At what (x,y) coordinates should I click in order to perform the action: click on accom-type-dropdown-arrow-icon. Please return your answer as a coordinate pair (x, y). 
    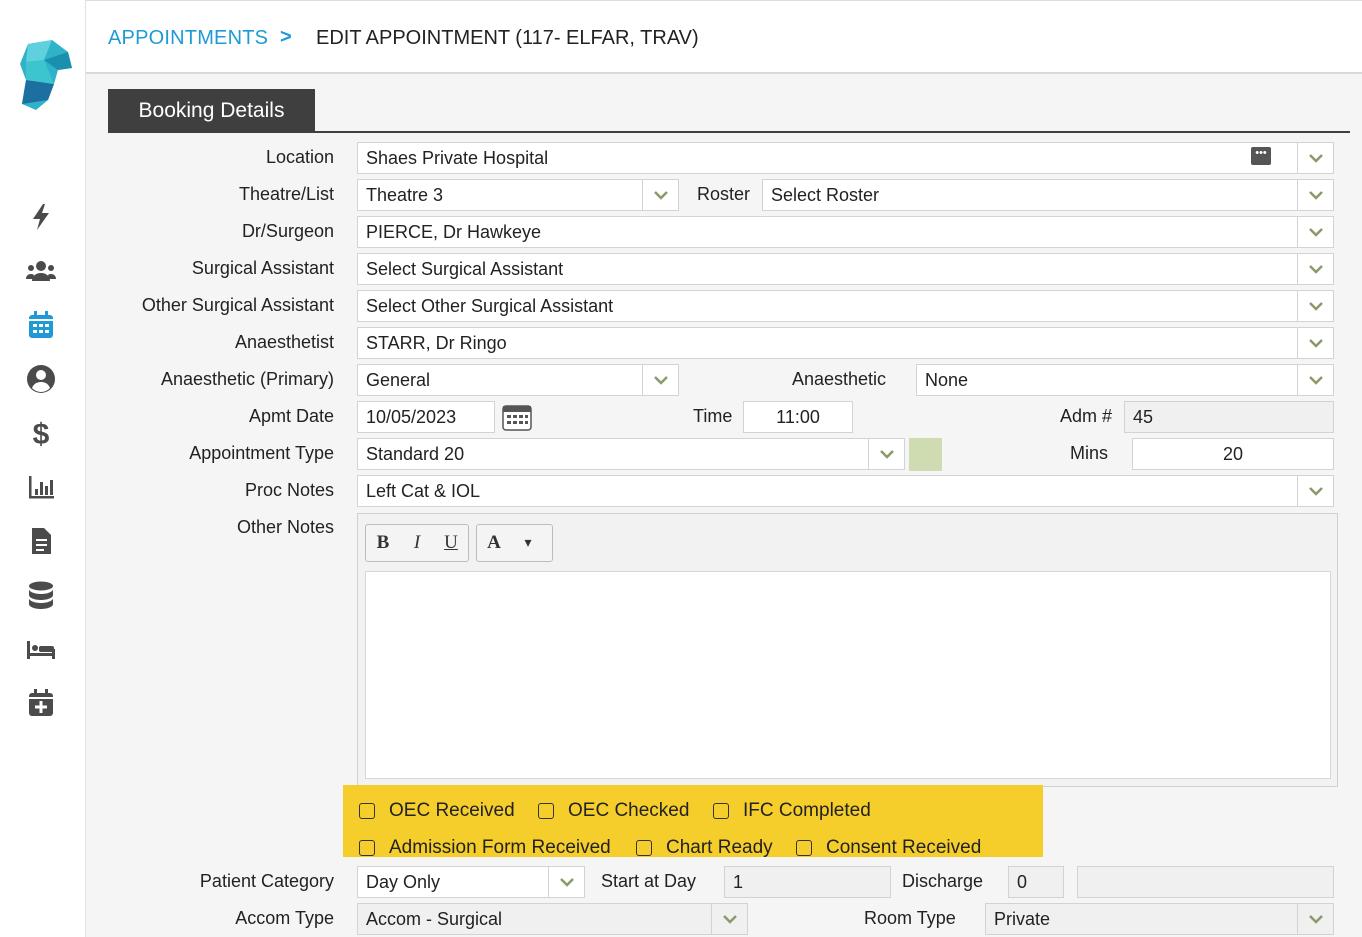
    Looking at the image, I should click on (729, 919).